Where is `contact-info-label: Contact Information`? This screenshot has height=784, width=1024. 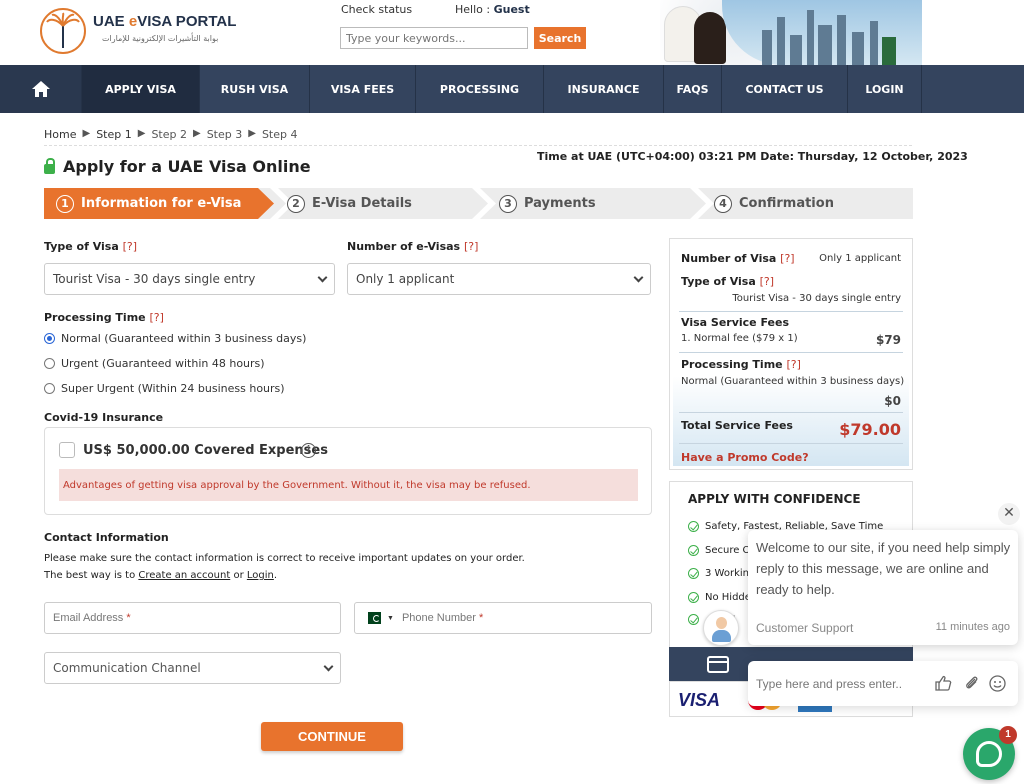 contact-info-label: Contact Information is located at coordinates (106, 537).